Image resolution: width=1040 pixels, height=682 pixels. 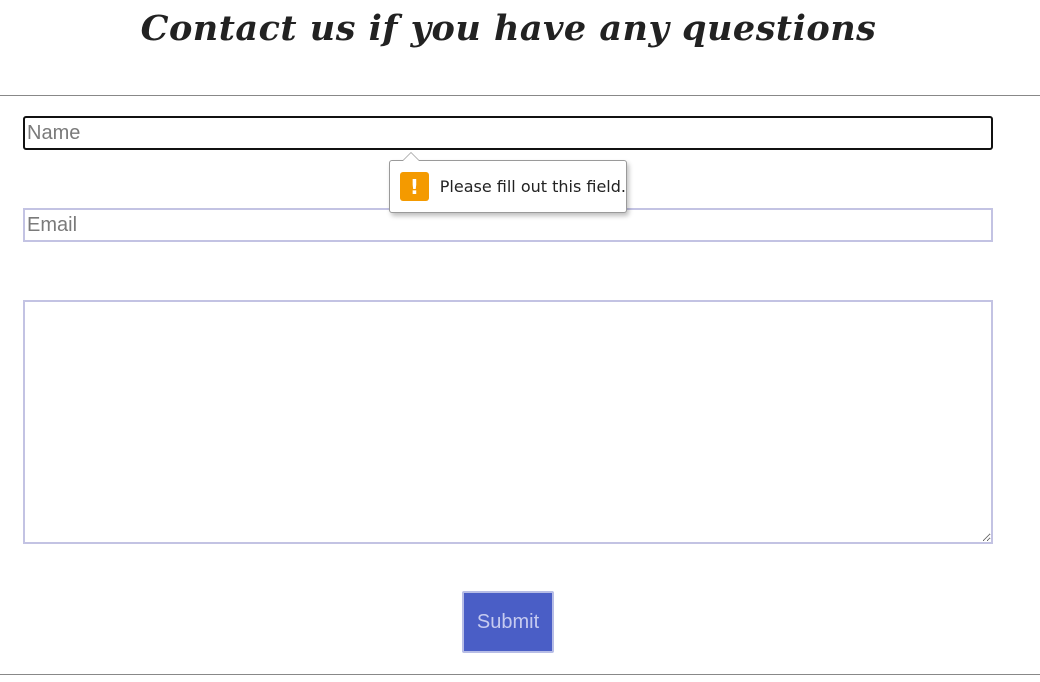 What do you see at coordinates (414, 186) in the screenshot?
I see `warning-icon: !` at bounding box center [414, 186].